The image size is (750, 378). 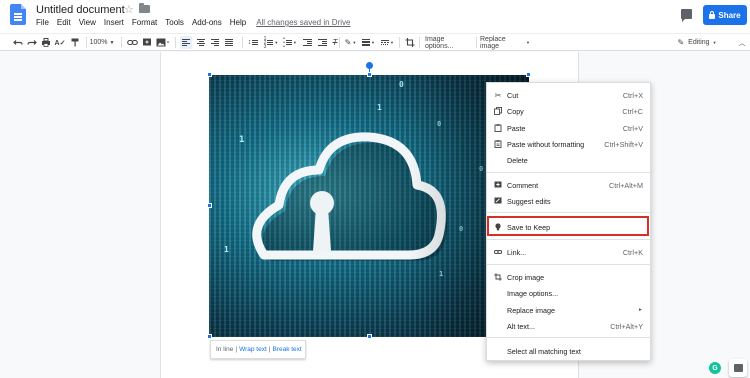 I want to click on document-title: Untitled document, so click(x=80, y=10).